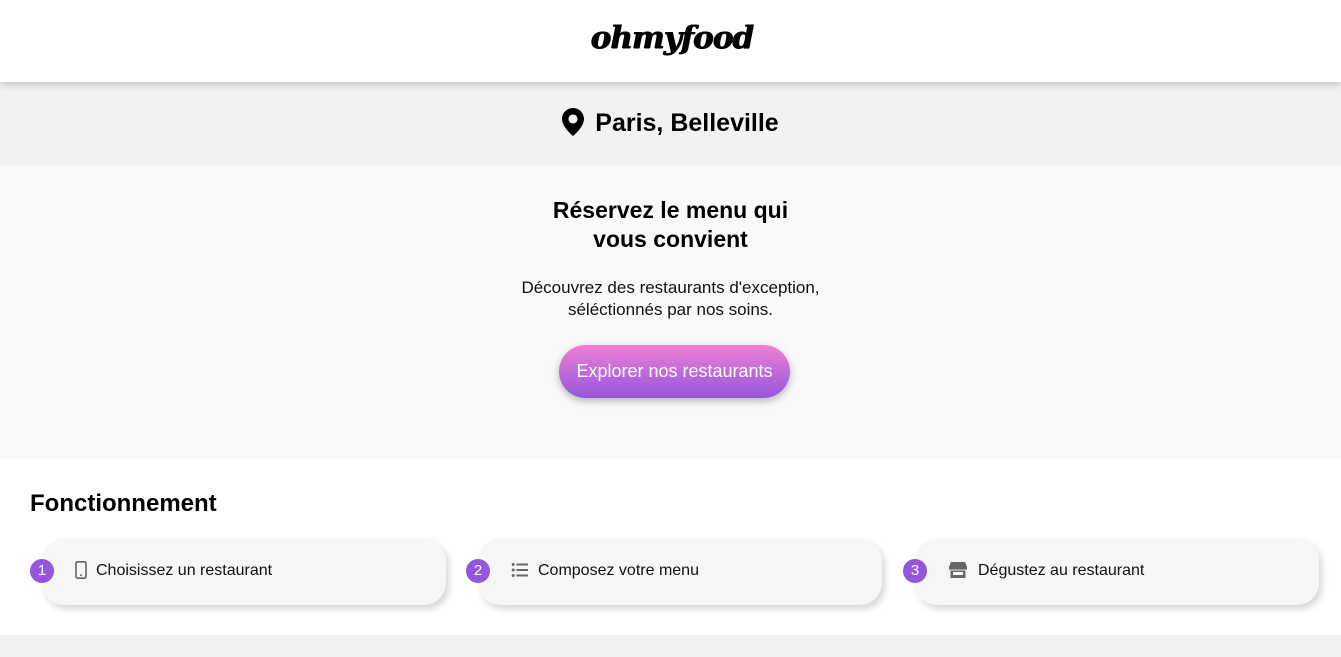 The width and height of the screenshot is (1341, 657). Describe the element at coordinates (478, 571) in the screenshot. I see `step-number-badge: 2` at that location.